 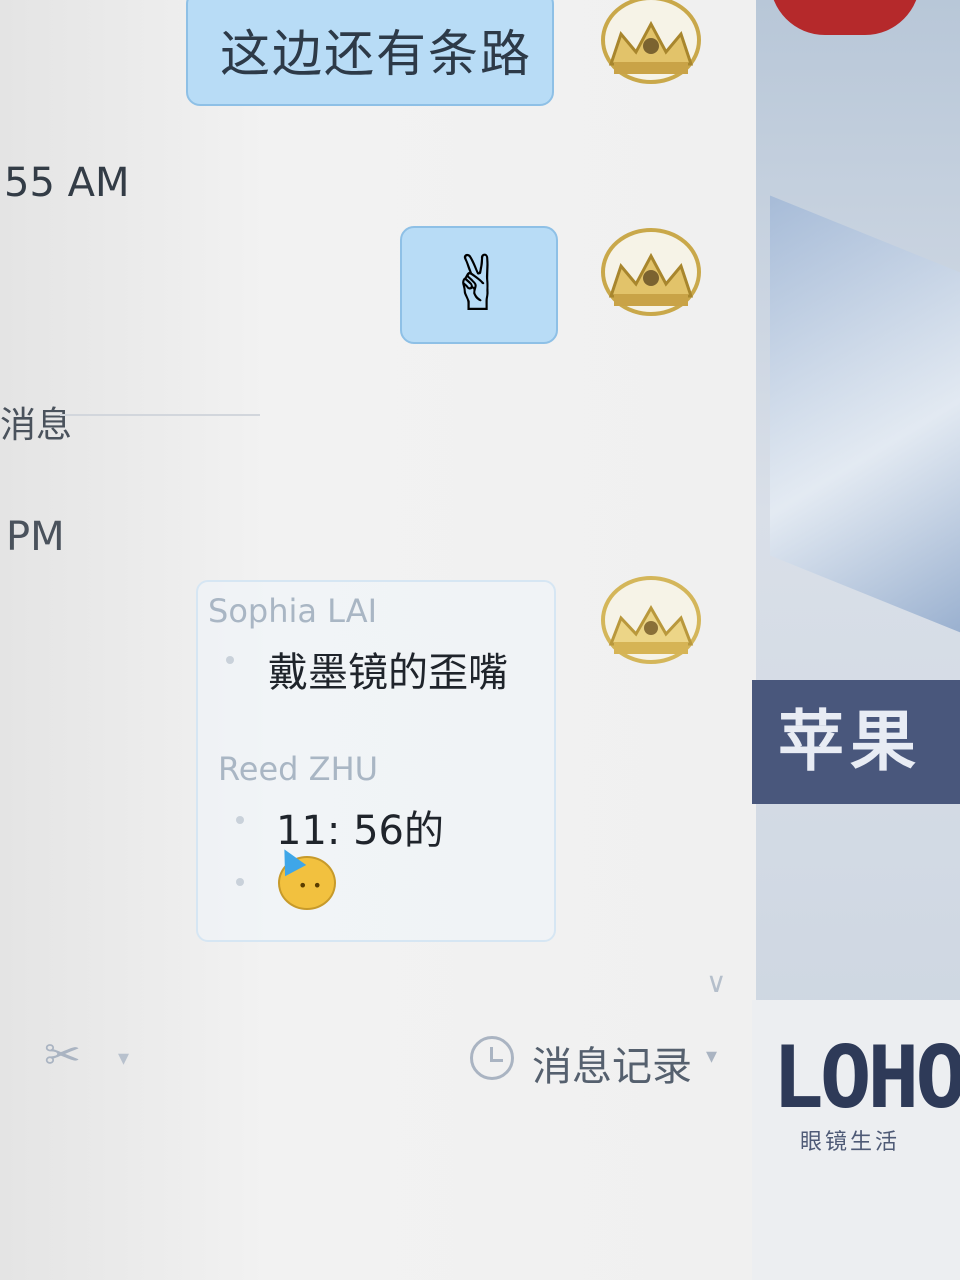 I want to click on divider, so click(x=160, y=415).